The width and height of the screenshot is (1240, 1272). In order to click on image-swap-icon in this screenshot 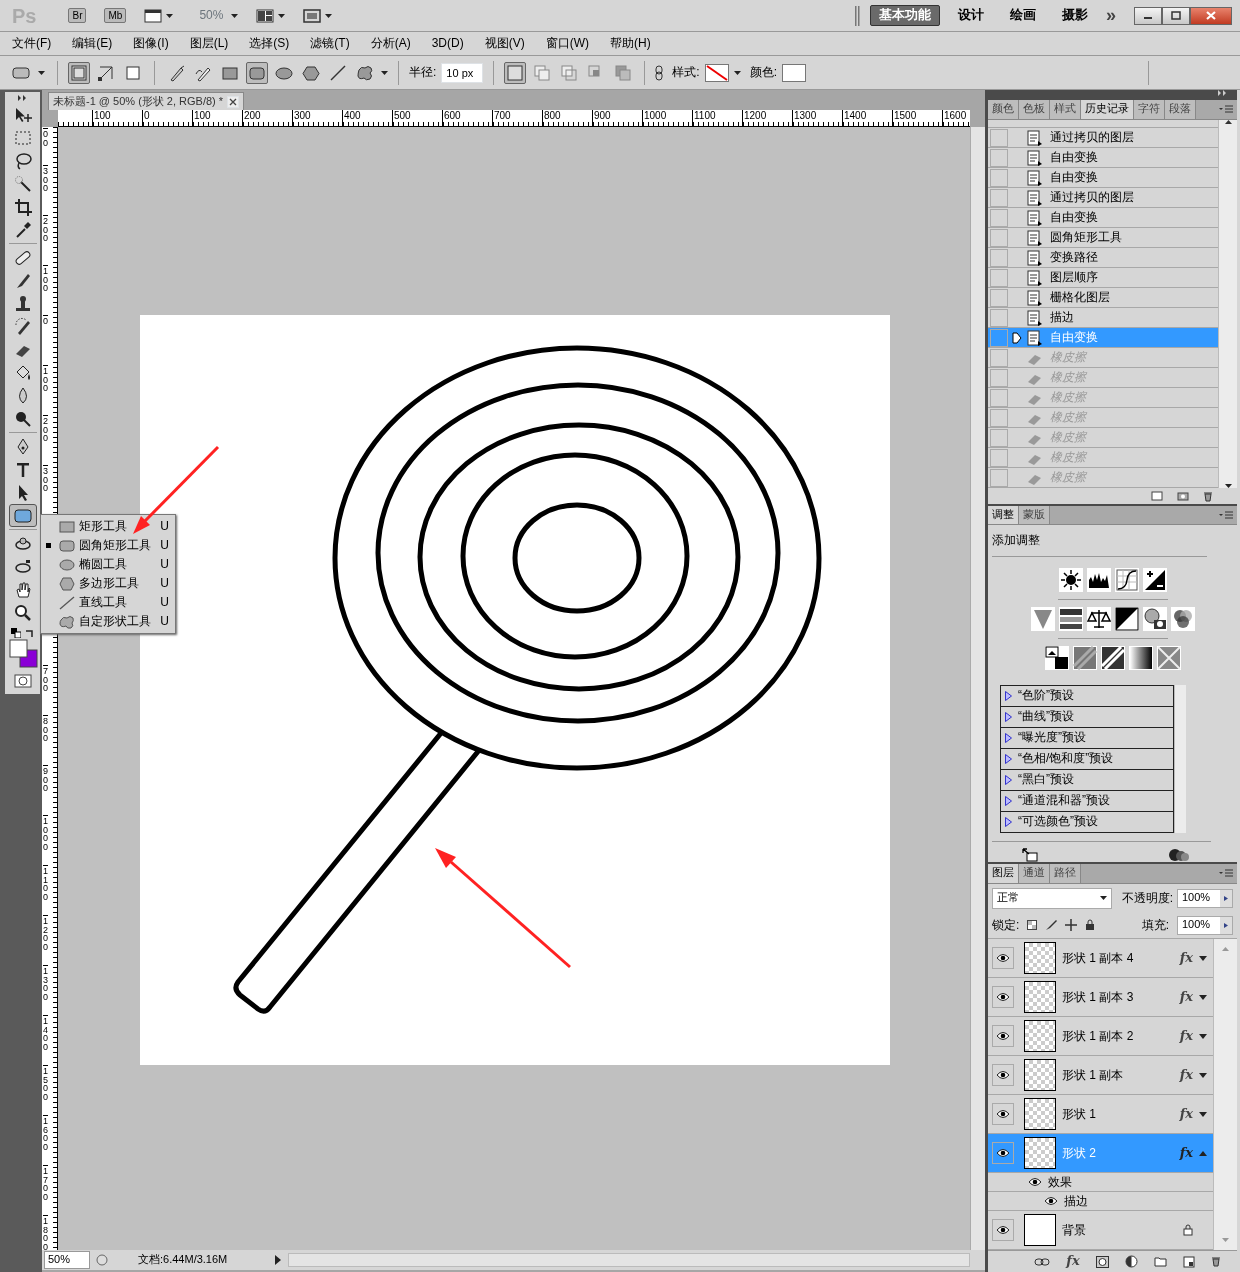, I will do `click(1056, 657)`.